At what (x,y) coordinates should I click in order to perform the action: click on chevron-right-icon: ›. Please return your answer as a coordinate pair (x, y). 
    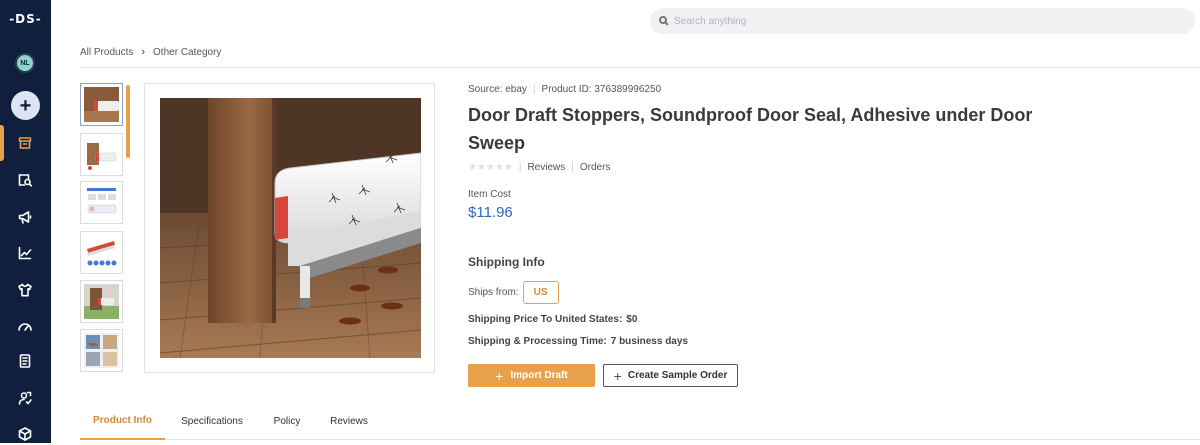
    Looking at the image, I should click on (143, 52).